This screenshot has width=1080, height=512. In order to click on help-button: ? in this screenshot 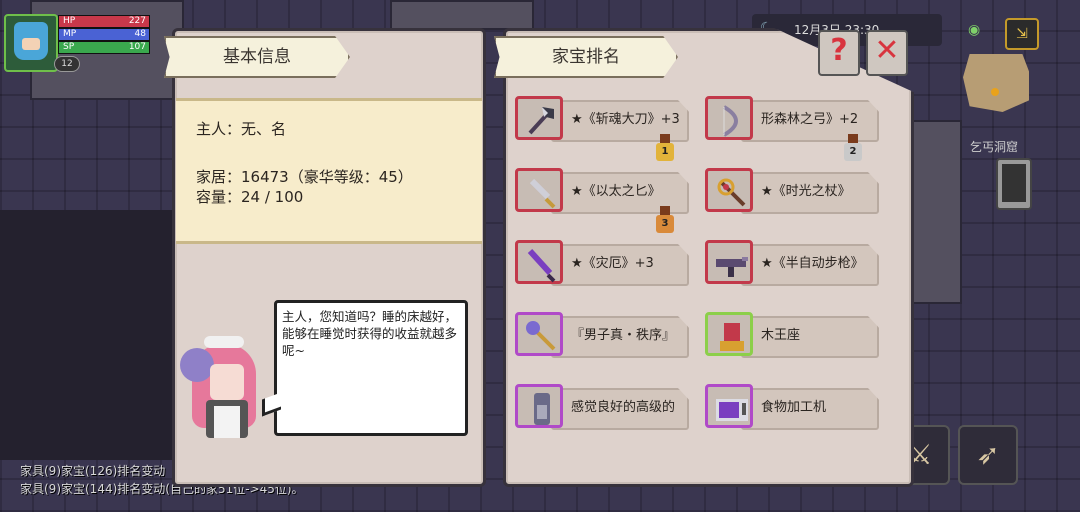, I will do `click(839, 53)`.